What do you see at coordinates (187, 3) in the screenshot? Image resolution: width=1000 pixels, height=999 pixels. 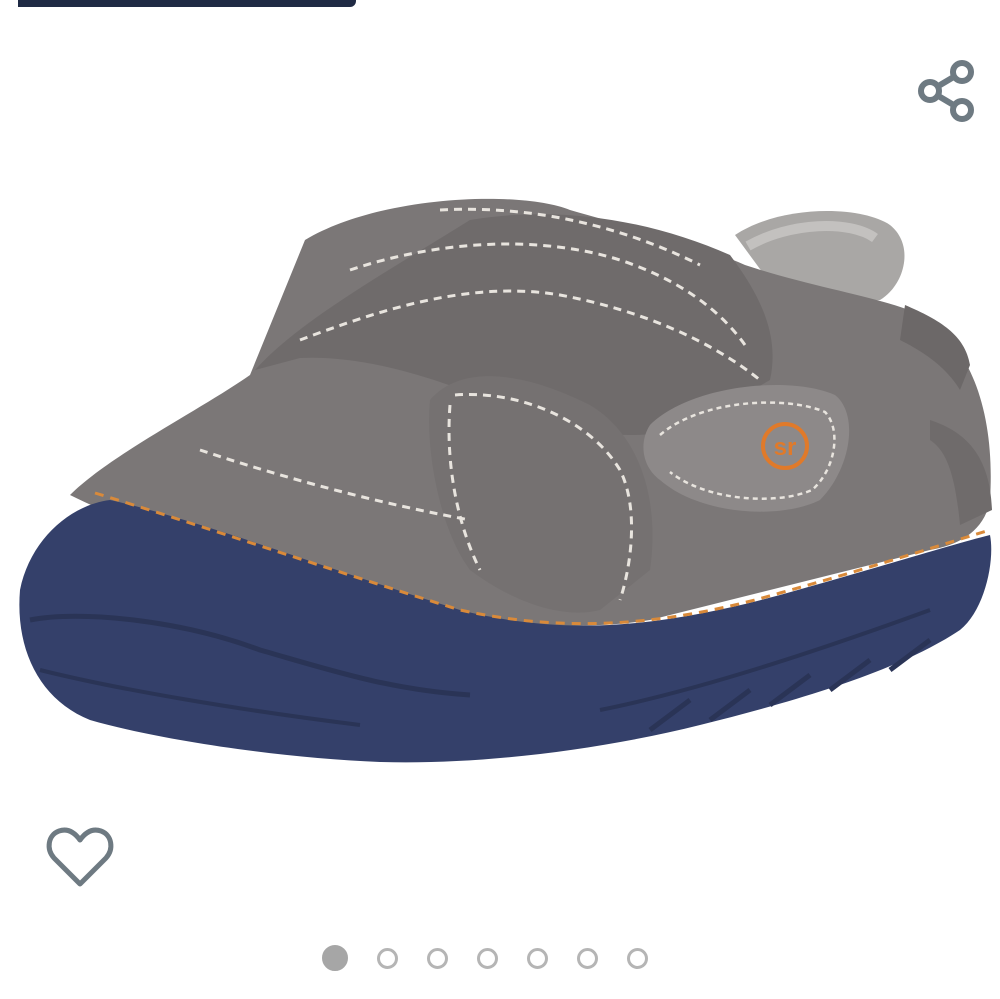 I see `header-bar-edge` at bounding box center [187, 3].